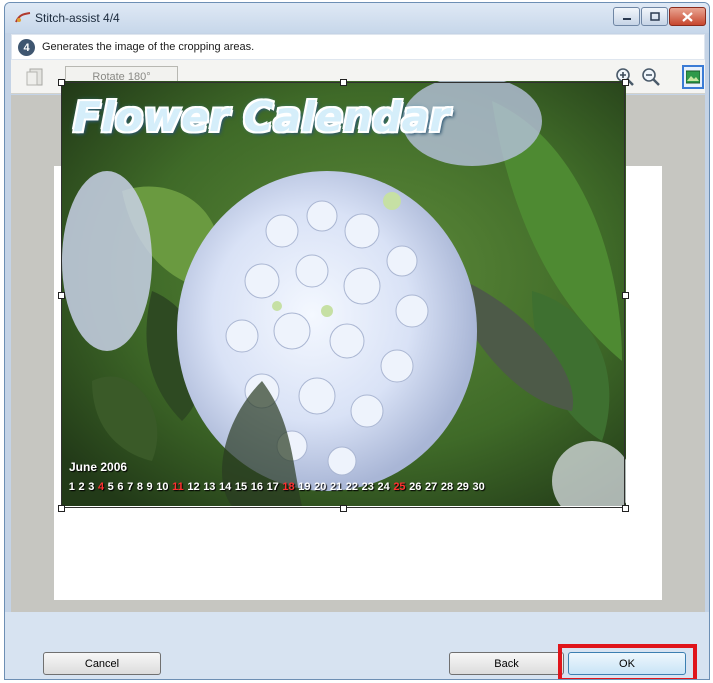 The image size is (713, 683). I want to click on minimize-icon, so click(626, 18).